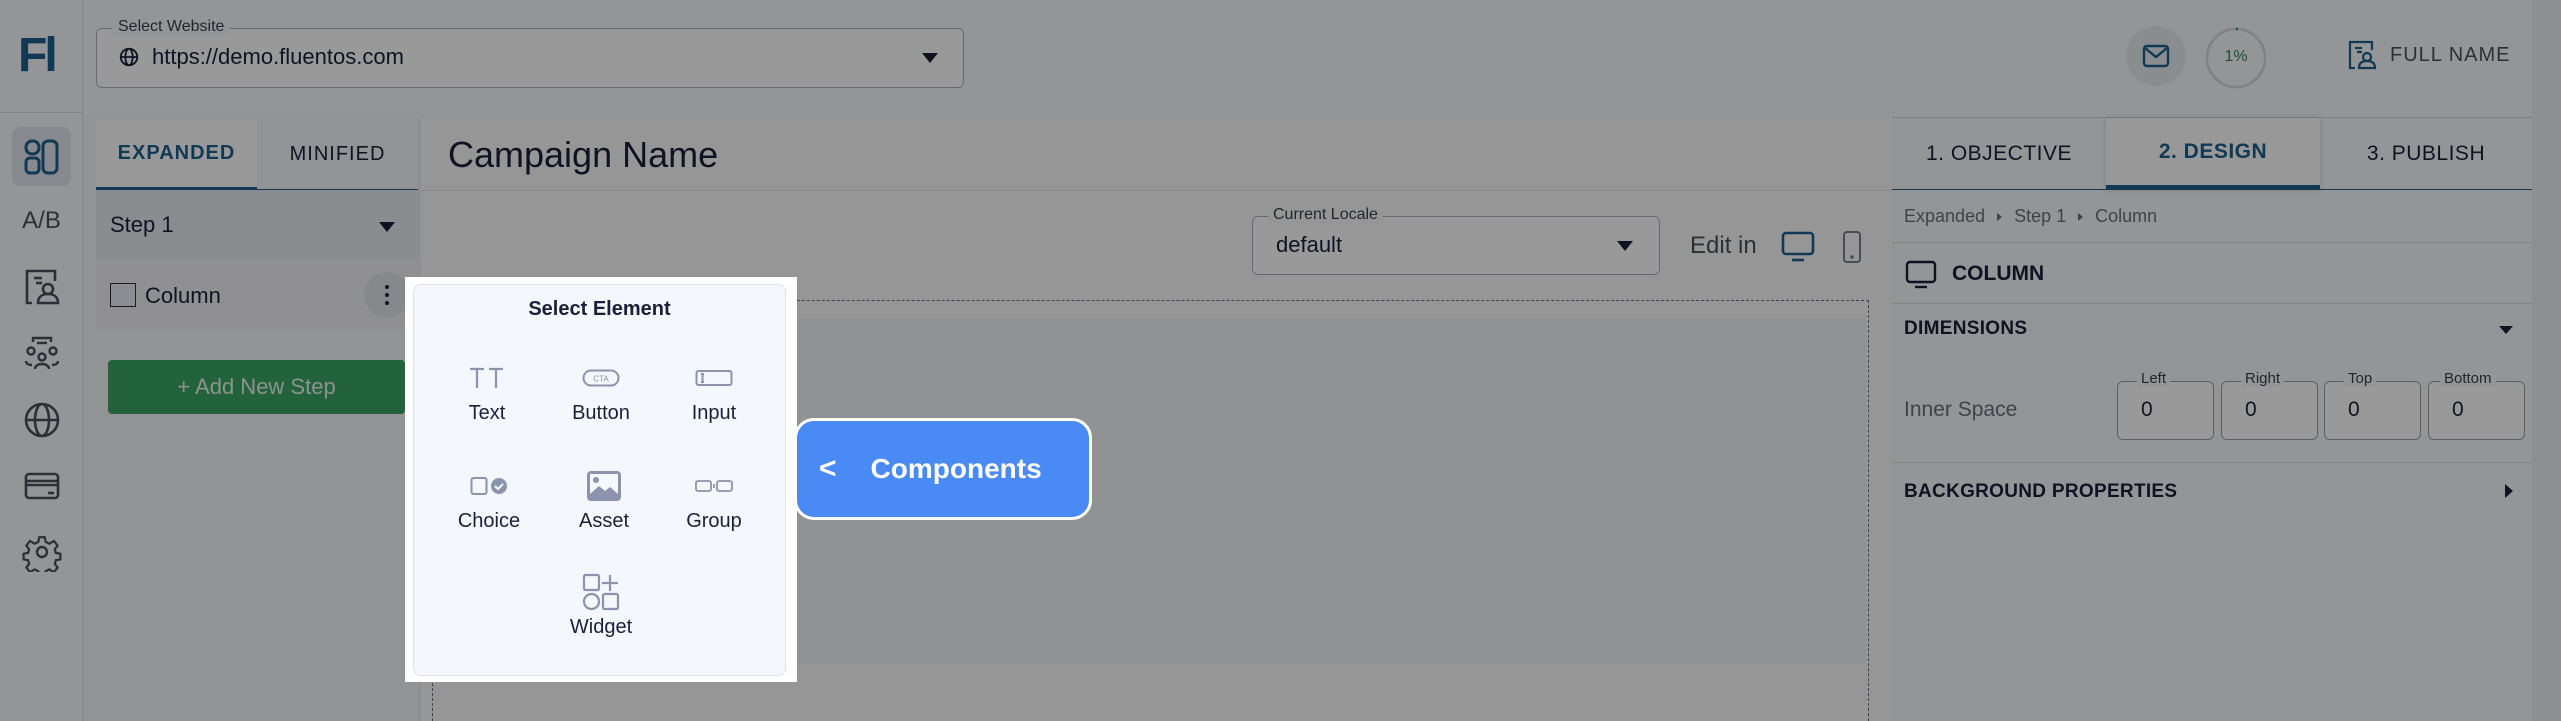  What do you see at coordinates (714, 486) in the screenshot?
I see `group-icon` at bounding box center [714, 486].